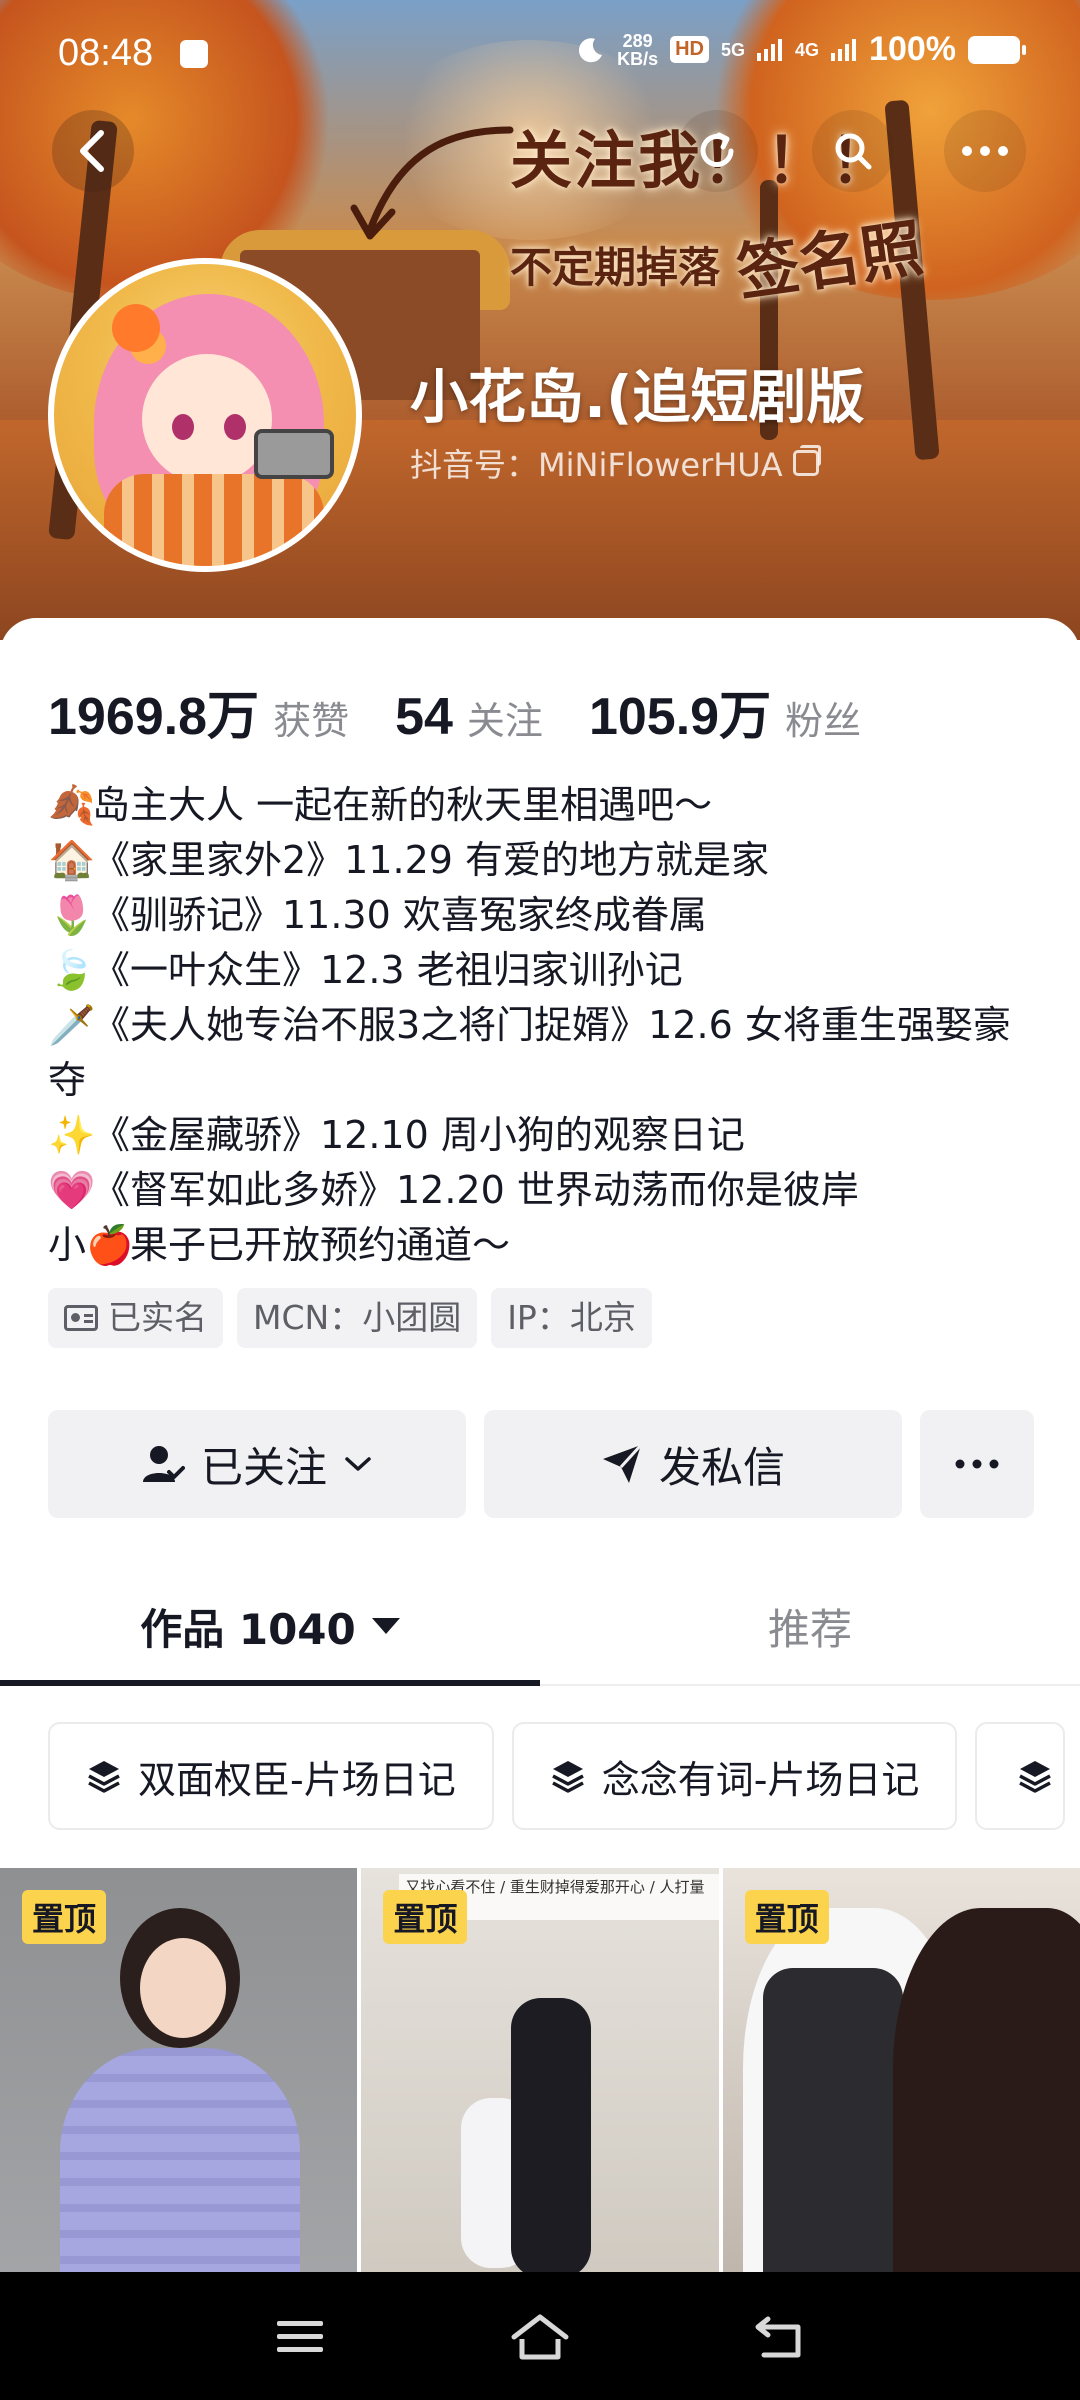  I want to click on bio-line: 🍂岛主大人 一起在新的秋天里相遇吧～, so click(548, 805).